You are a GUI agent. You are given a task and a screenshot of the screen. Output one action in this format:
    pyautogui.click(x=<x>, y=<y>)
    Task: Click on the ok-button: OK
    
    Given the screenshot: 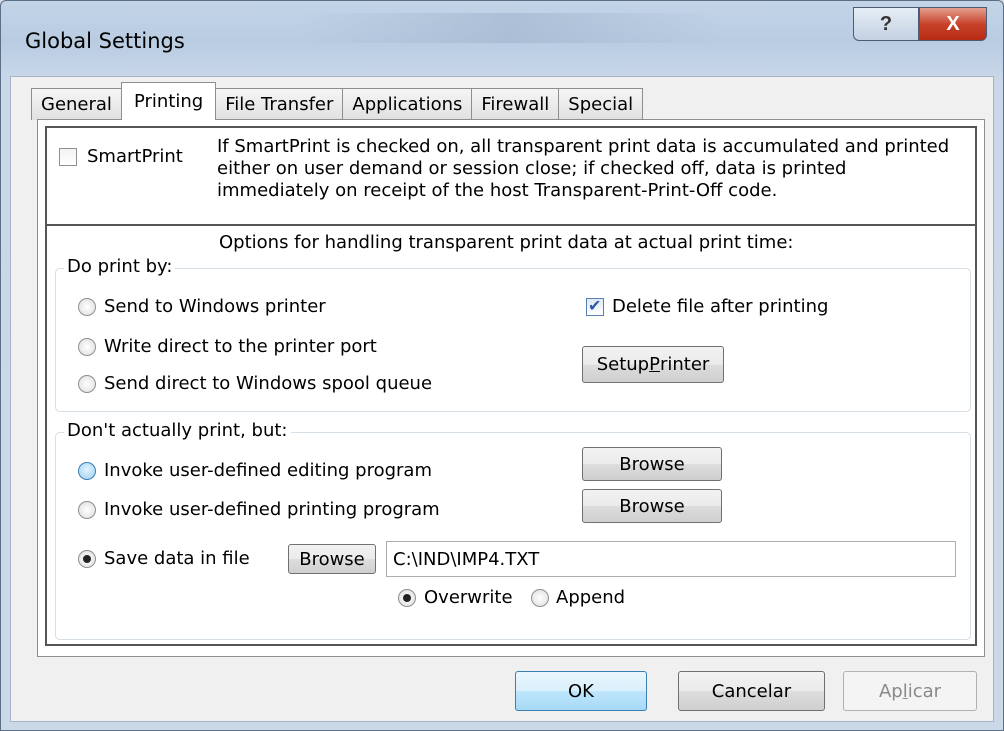 What is the action you would take?
    pyautogui.click(x=581, y=691)
    